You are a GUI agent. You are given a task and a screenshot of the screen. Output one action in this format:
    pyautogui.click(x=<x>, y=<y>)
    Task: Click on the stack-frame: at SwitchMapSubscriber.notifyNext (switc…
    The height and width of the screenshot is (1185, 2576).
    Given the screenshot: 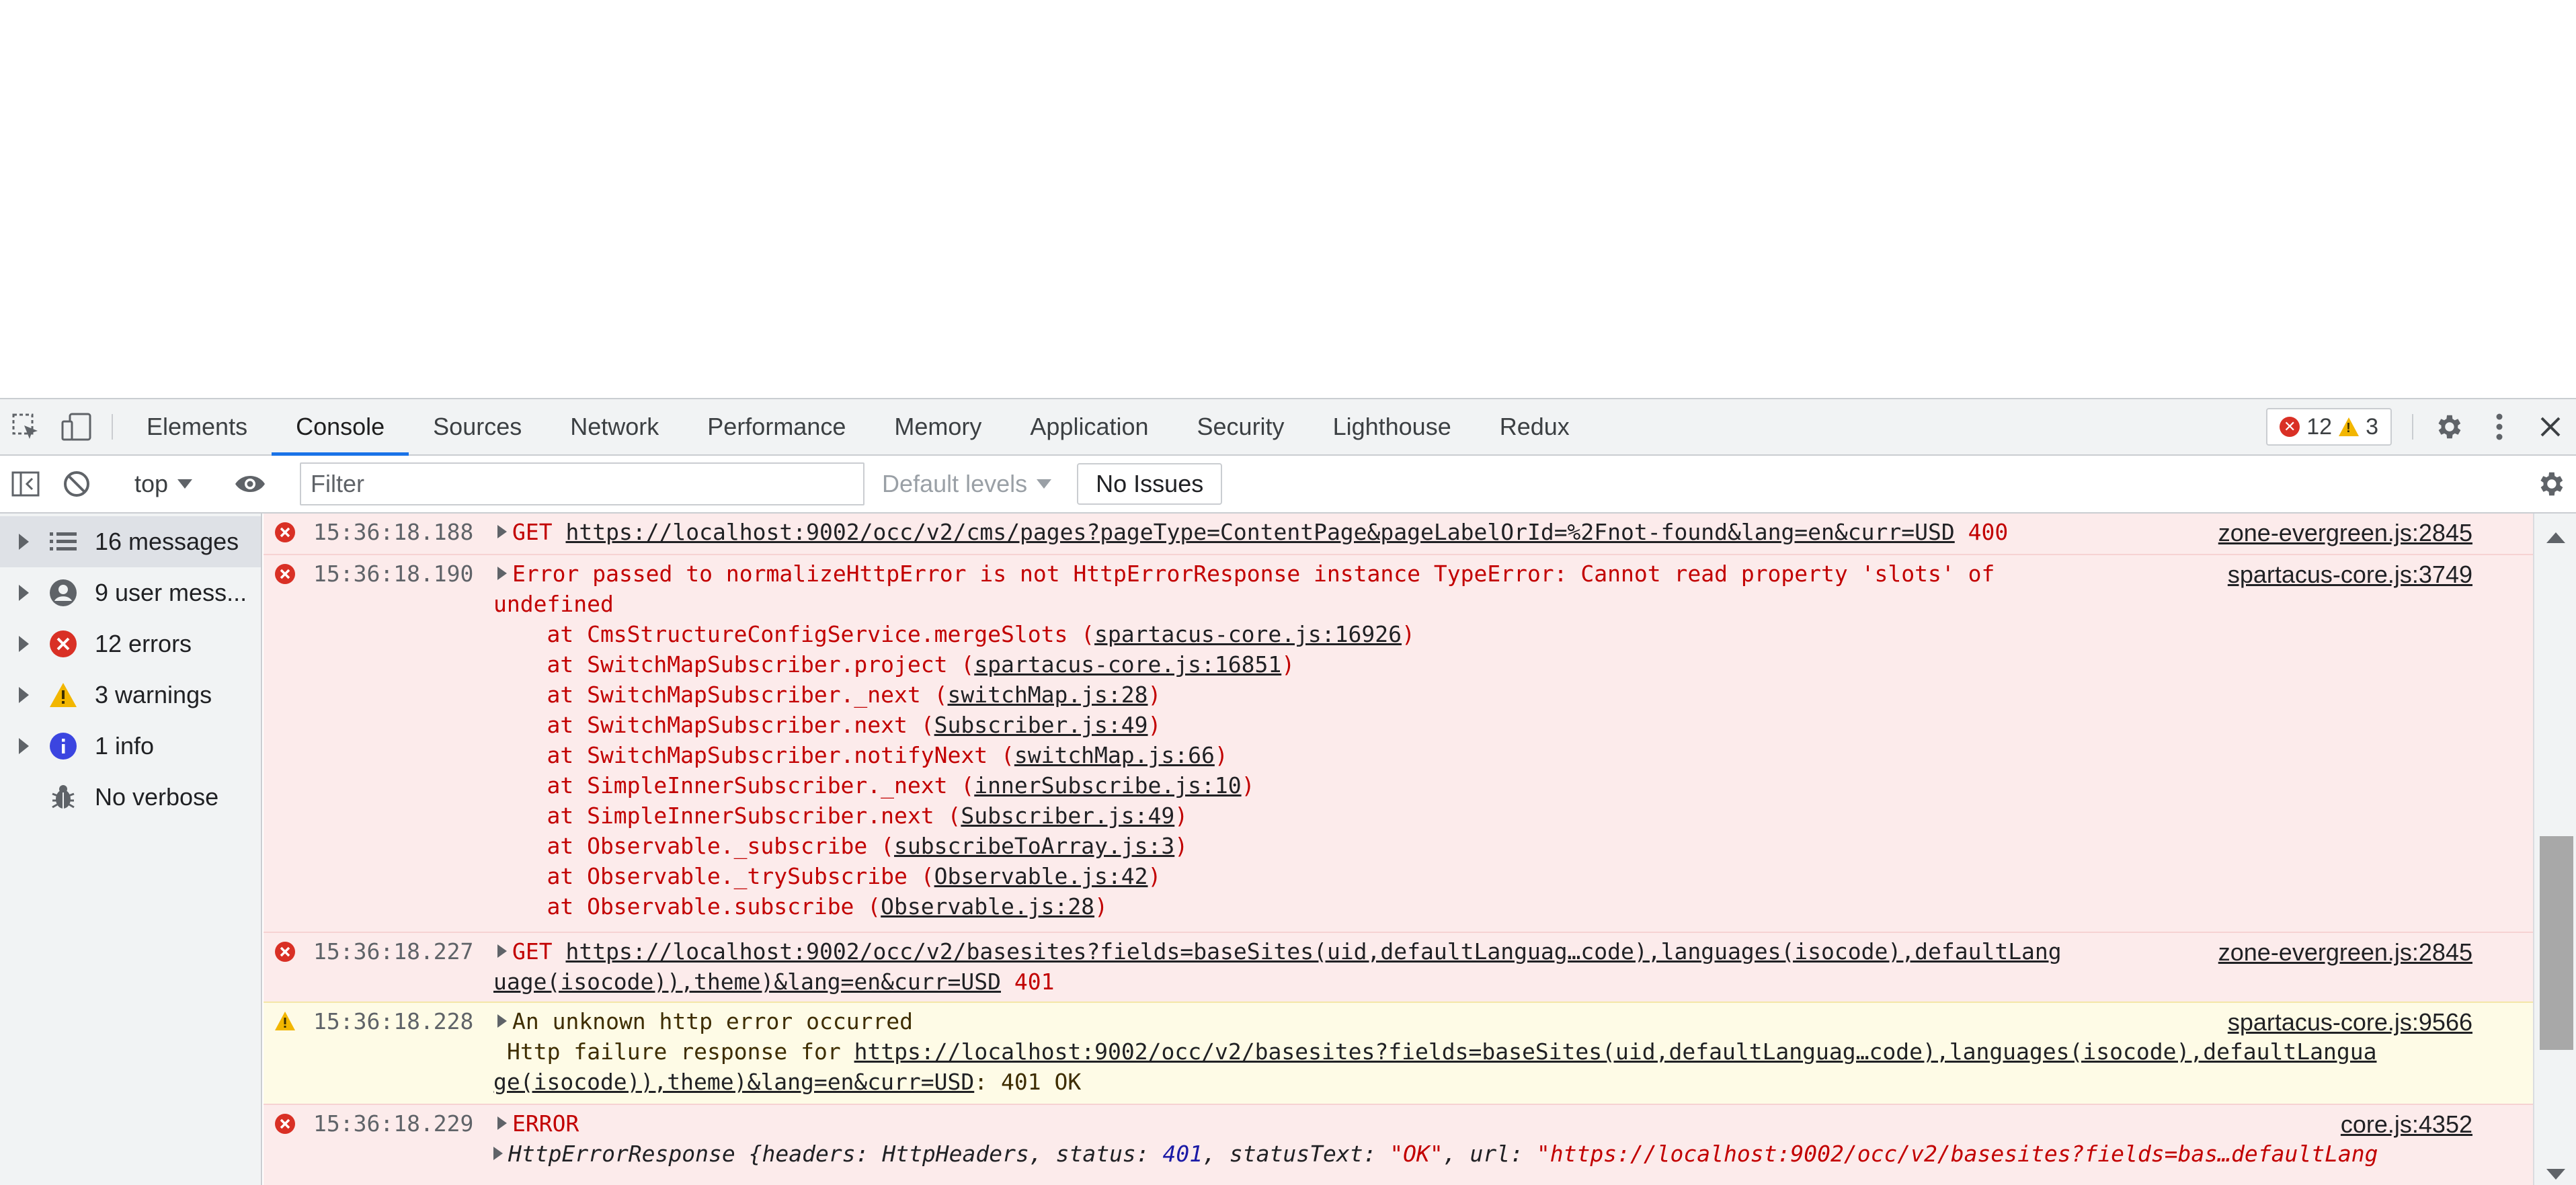 What is the action you would take?
    pyautogui.click(x=860, y=755)
    